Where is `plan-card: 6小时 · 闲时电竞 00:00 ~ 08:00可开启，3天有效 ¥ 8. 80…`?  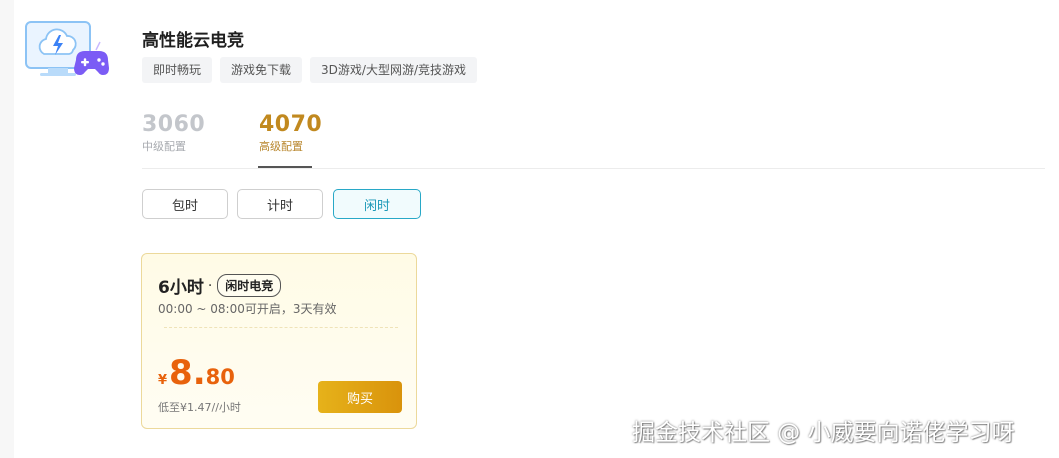 plan-card: 6小时 · 闲时电竞 00:00 ~ 08:00可开启，3天有效 ¥ 8. 80… is located at coordinates (279, 341).